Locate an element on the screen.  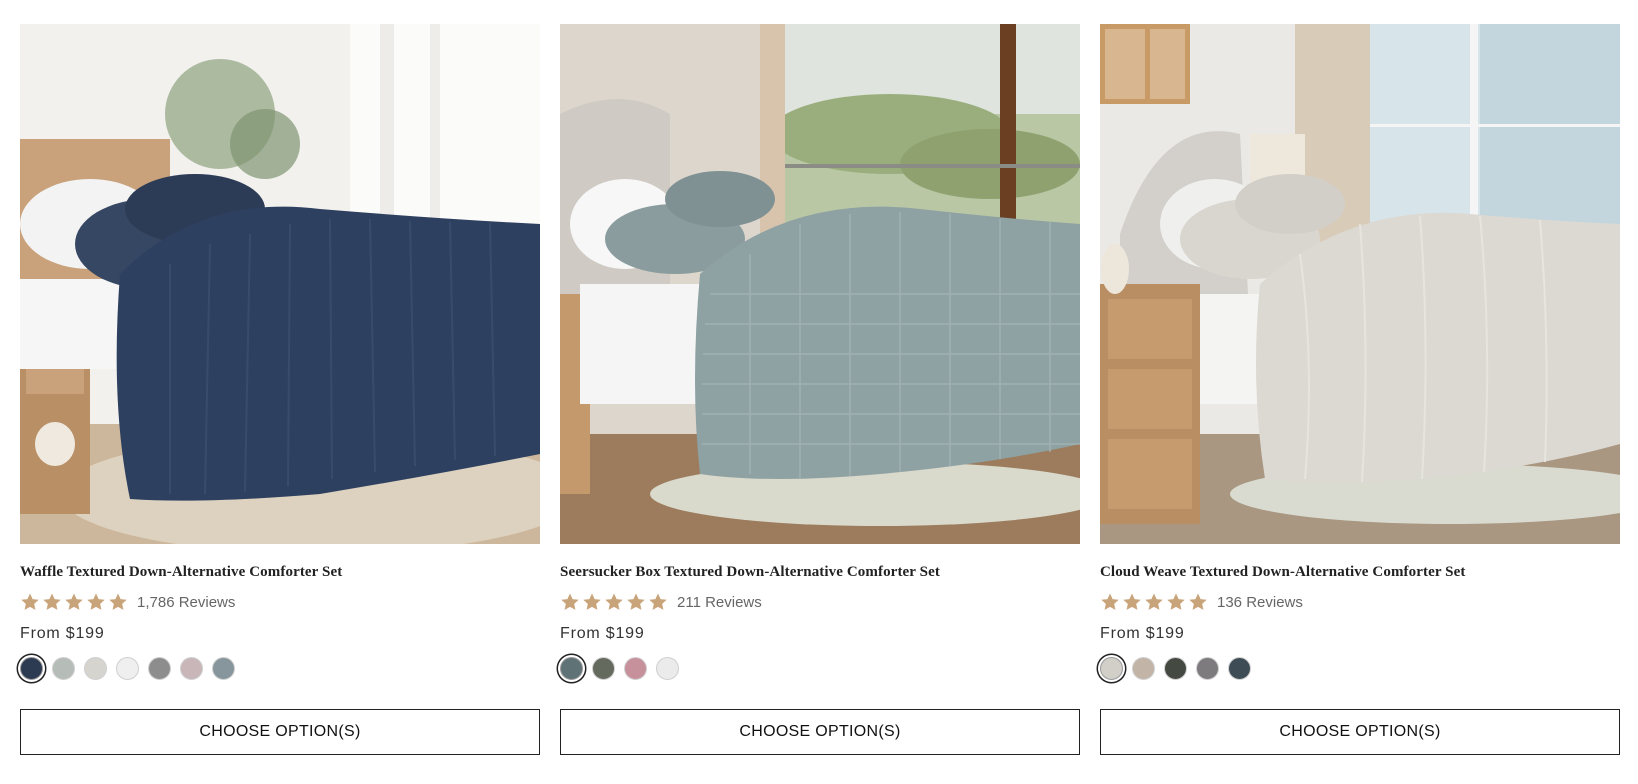
rating: 1,786 Reviews is located at coordinates (280, 602).